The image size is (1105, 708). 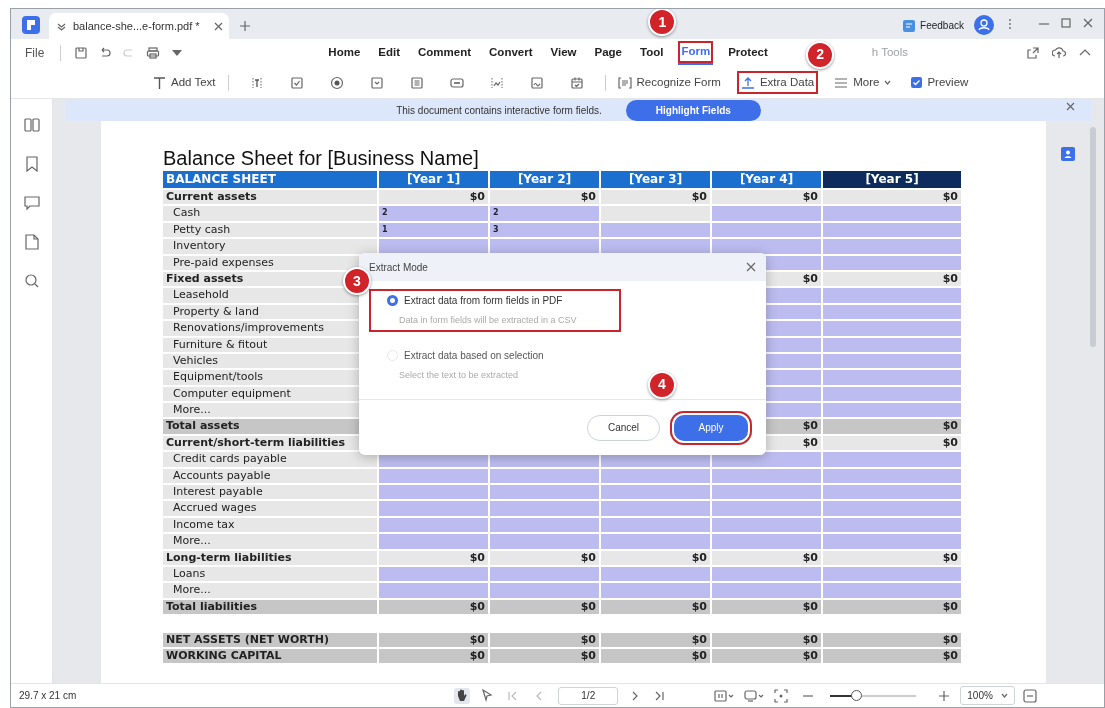 I want to click on document-tab: balance-she...e-form.pdf *, so click(x=139, y=26).